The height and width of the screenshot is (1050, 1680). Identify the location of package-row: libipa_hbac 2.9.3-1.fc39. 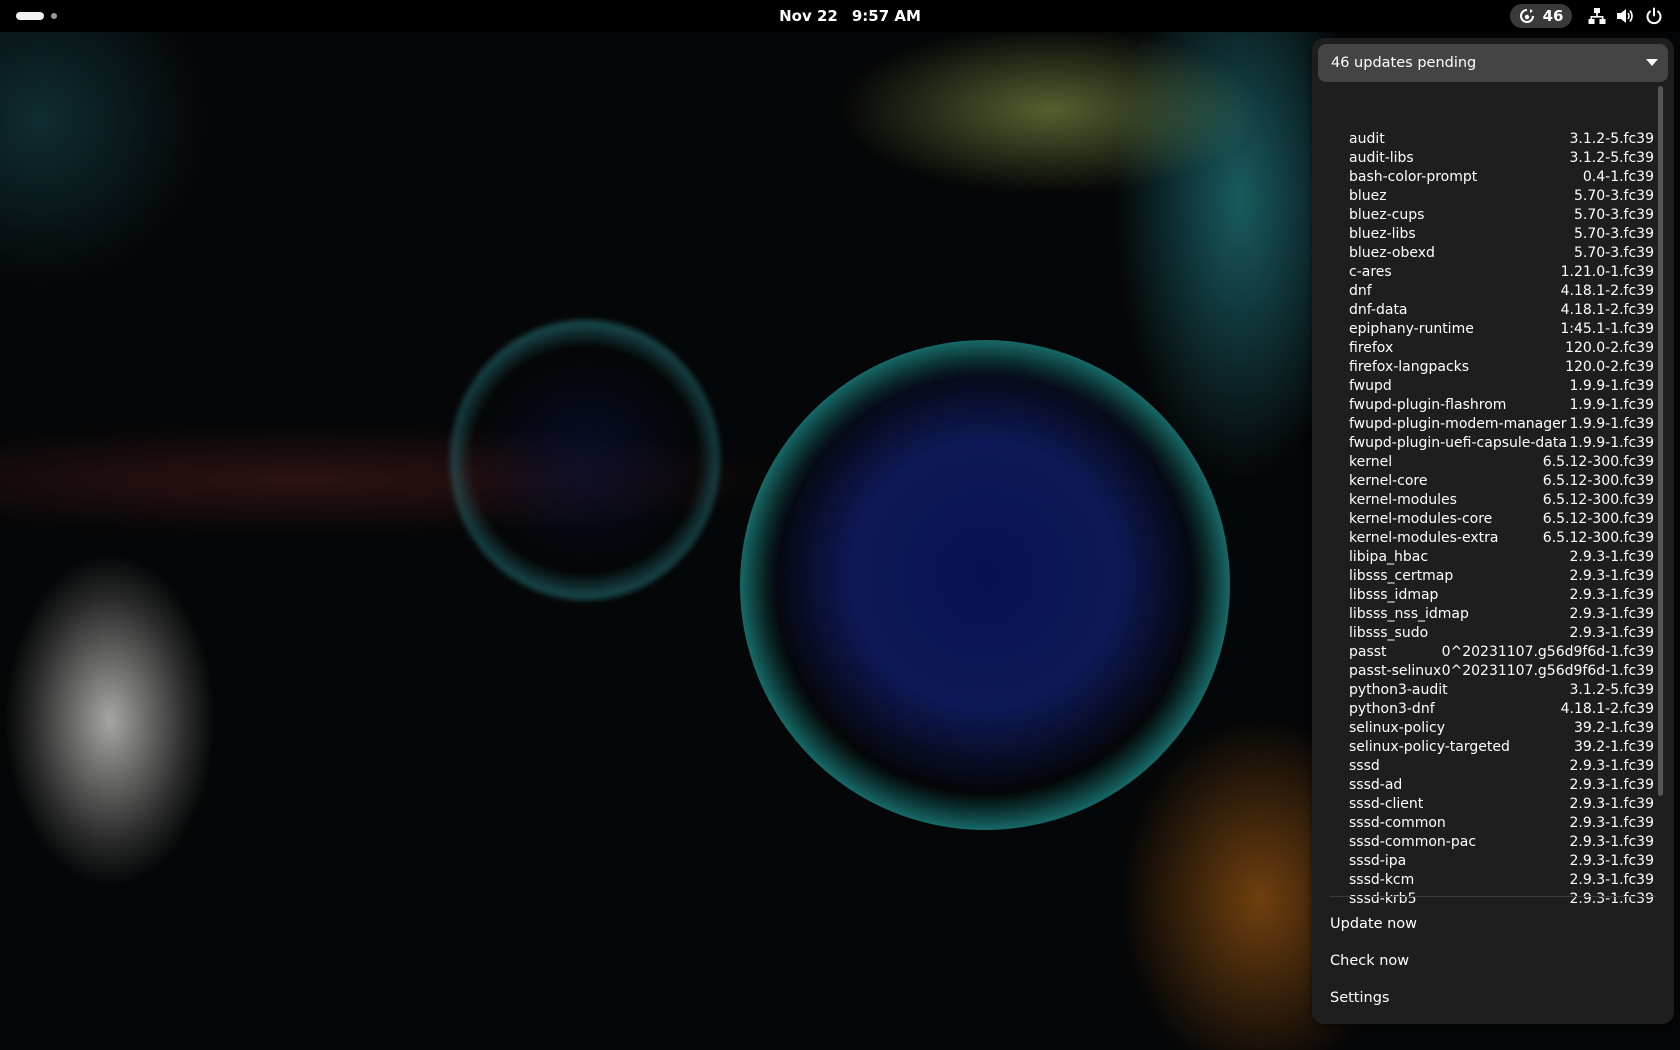
(1487, 557).